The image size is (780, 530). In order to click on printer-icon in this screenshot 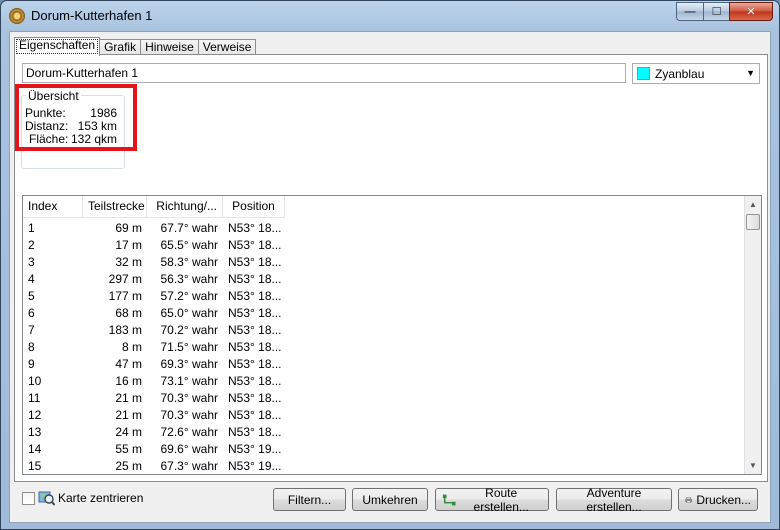, I will do `click(689, 499)`.